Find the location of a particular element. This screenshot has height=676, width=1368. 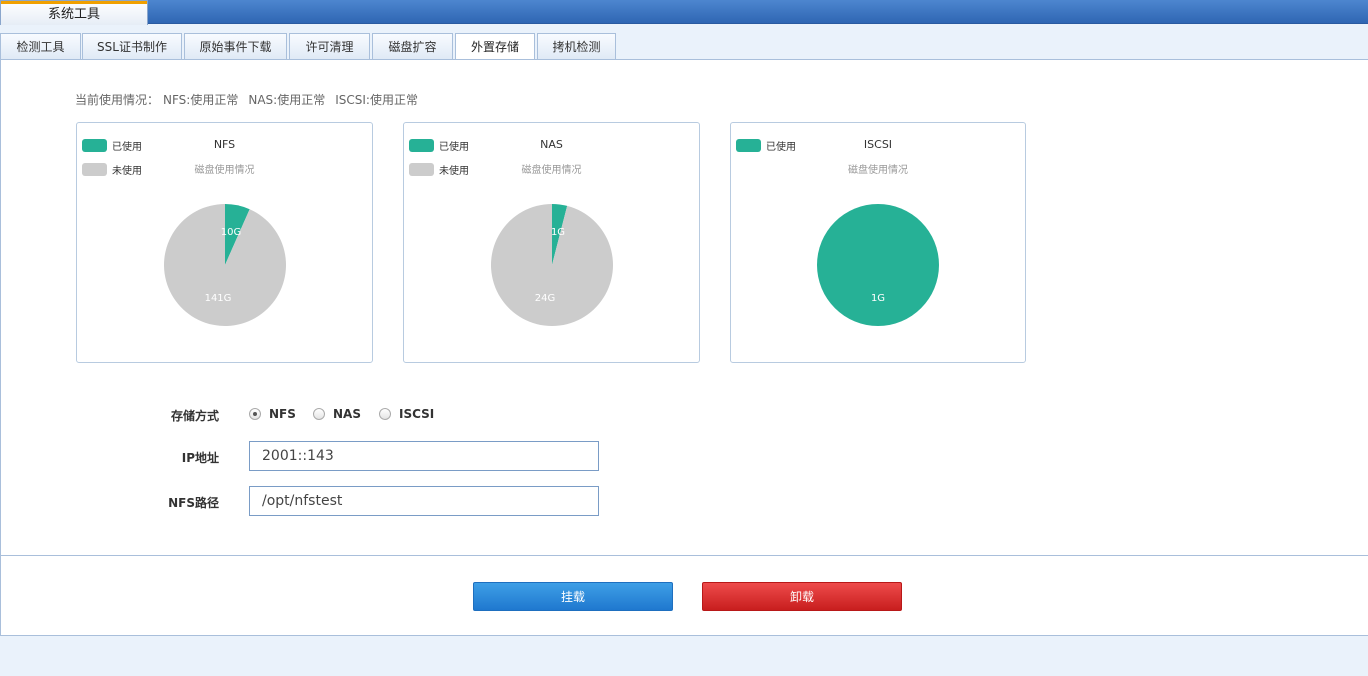

nfs-path-label: NFS路径 is located at coordinates (193, 503).